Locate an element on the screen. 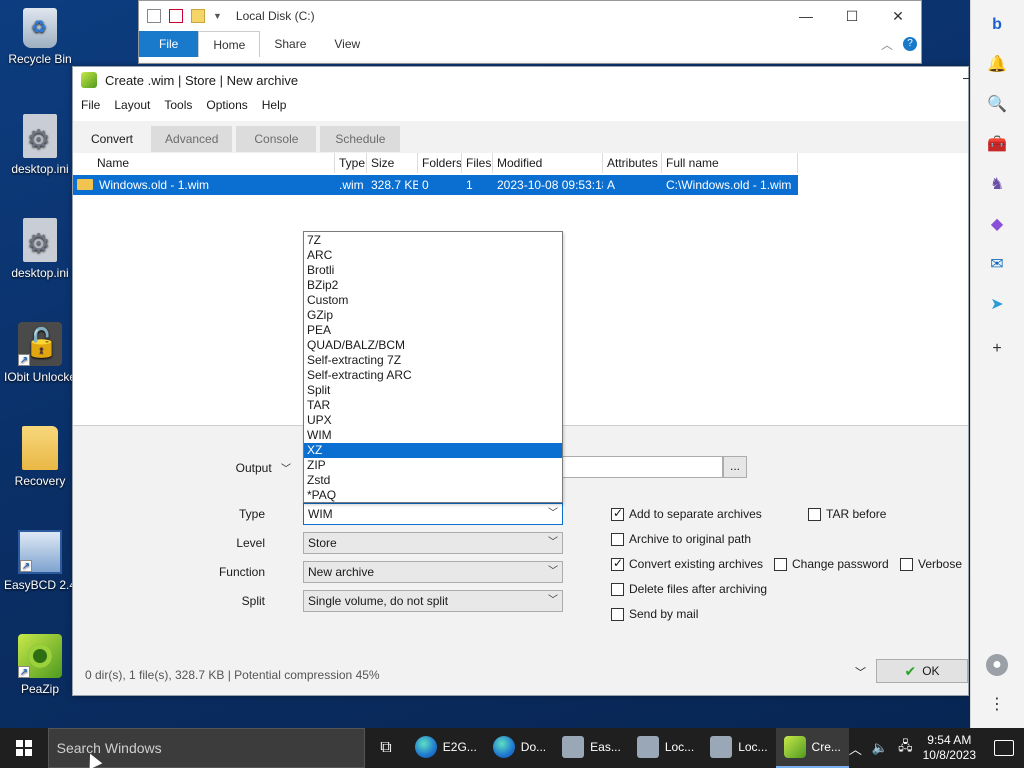 The height and width of the screenshot is (768, 1024). dropdown-option: *PAQ is located at coordinates (433, 495).